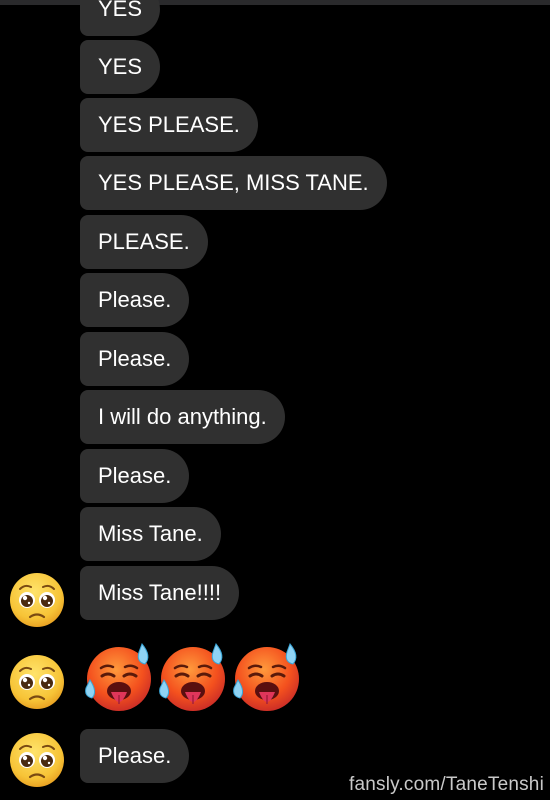 The height and width of the screenshot is (800, 550). I want to click on message-bubble: PLEASE., so click(144, 242).